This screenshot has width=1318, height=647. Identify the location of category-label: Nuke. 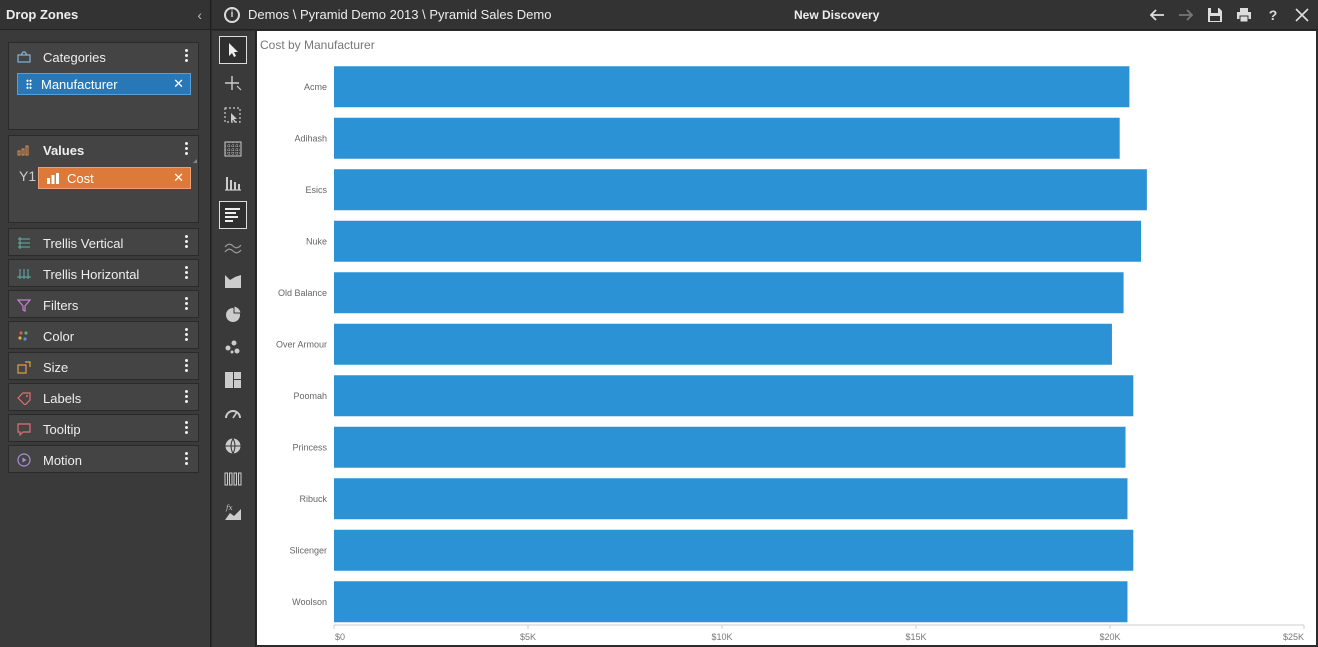
(316, 241).